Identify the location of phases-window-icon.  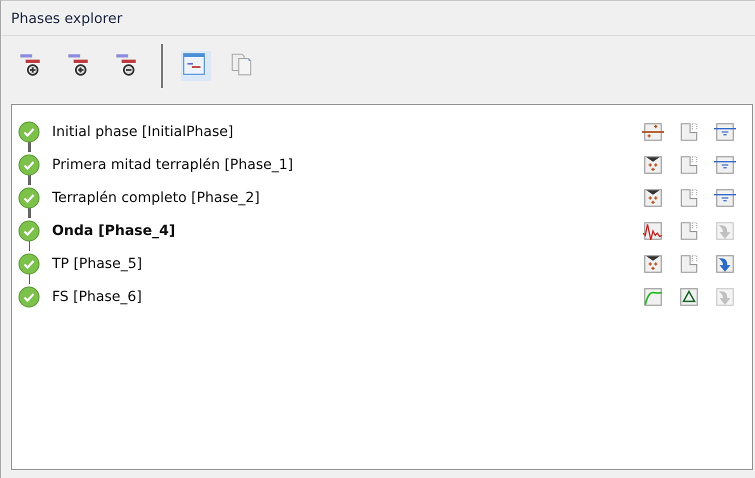
(194, 64).